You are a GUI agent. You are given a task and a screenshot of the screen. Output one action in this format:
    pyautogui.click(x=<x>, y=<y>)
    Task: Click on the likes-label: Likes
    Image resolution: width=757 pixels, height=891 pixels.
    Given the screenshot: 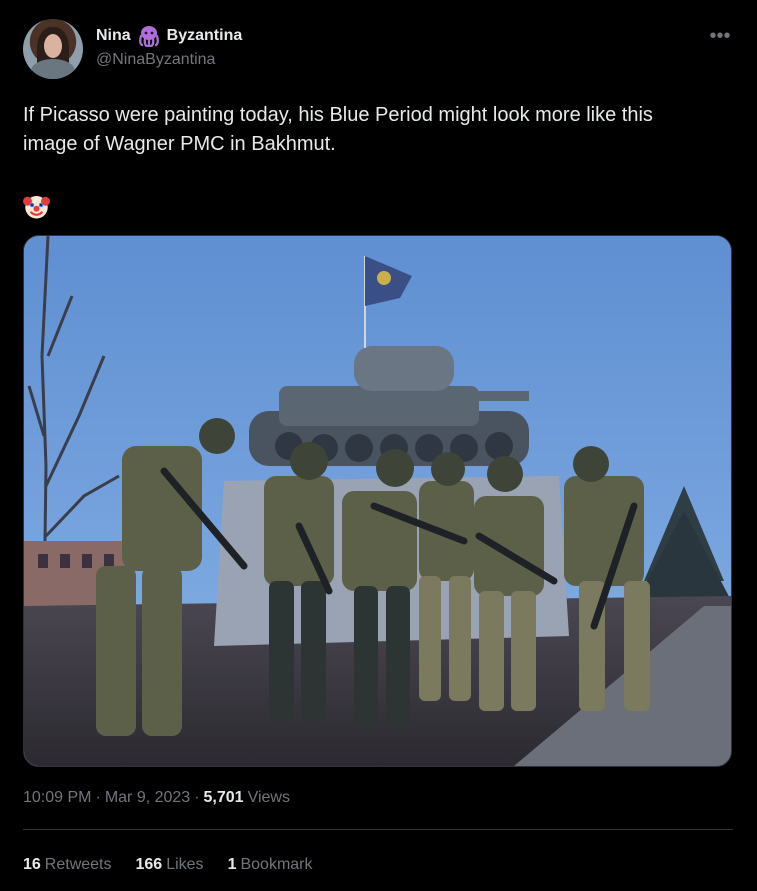 What is the action you would take?
    pyautogui.click(x=185, y=864)
    